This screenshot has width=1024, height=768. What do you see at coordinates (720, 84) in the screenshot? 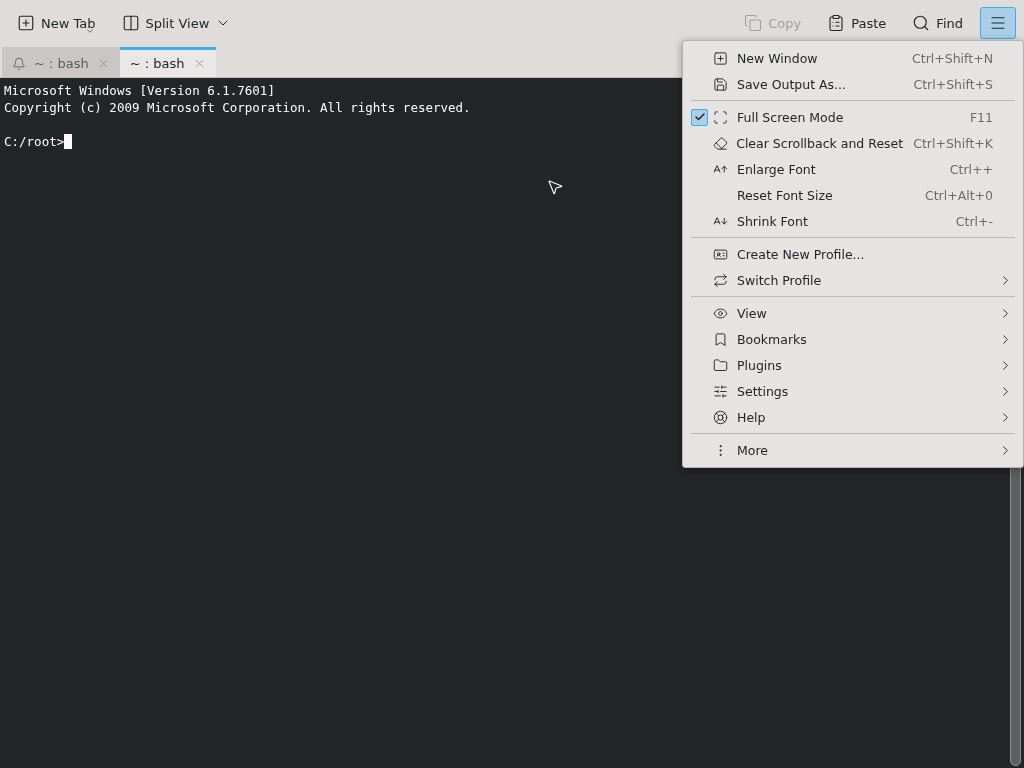
I see `save-icon` at bounding box center [720, 84].